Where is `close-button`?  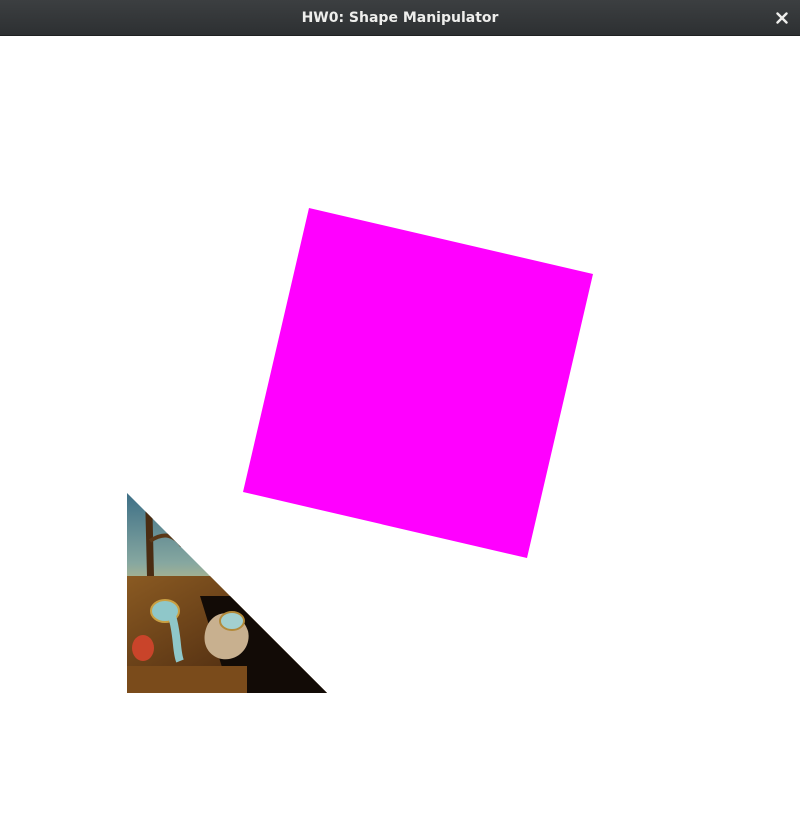
close-button is located at coordinates (782, 18).